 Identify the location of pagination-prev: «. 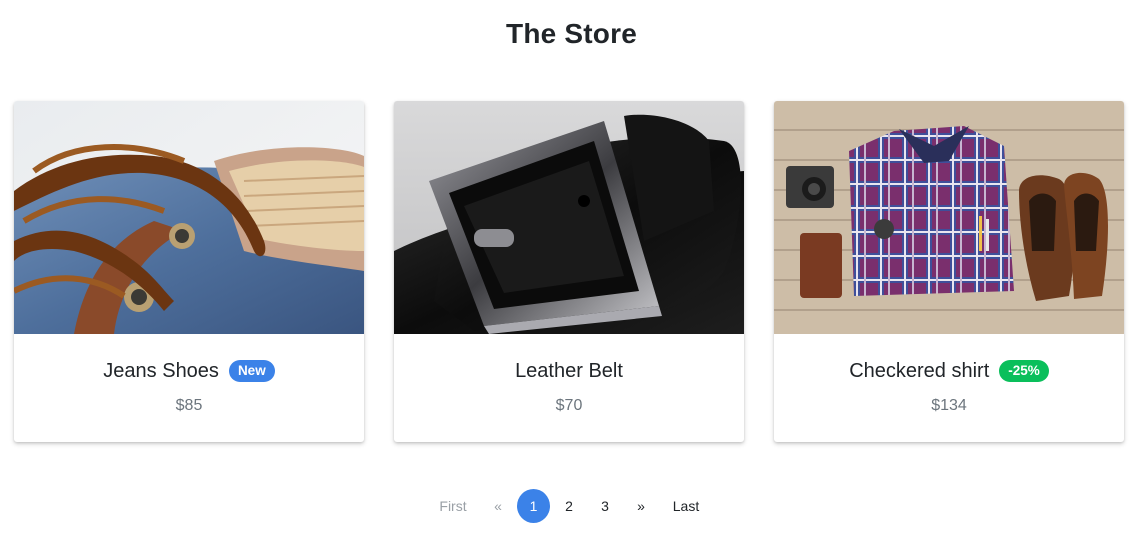
(498, 506).